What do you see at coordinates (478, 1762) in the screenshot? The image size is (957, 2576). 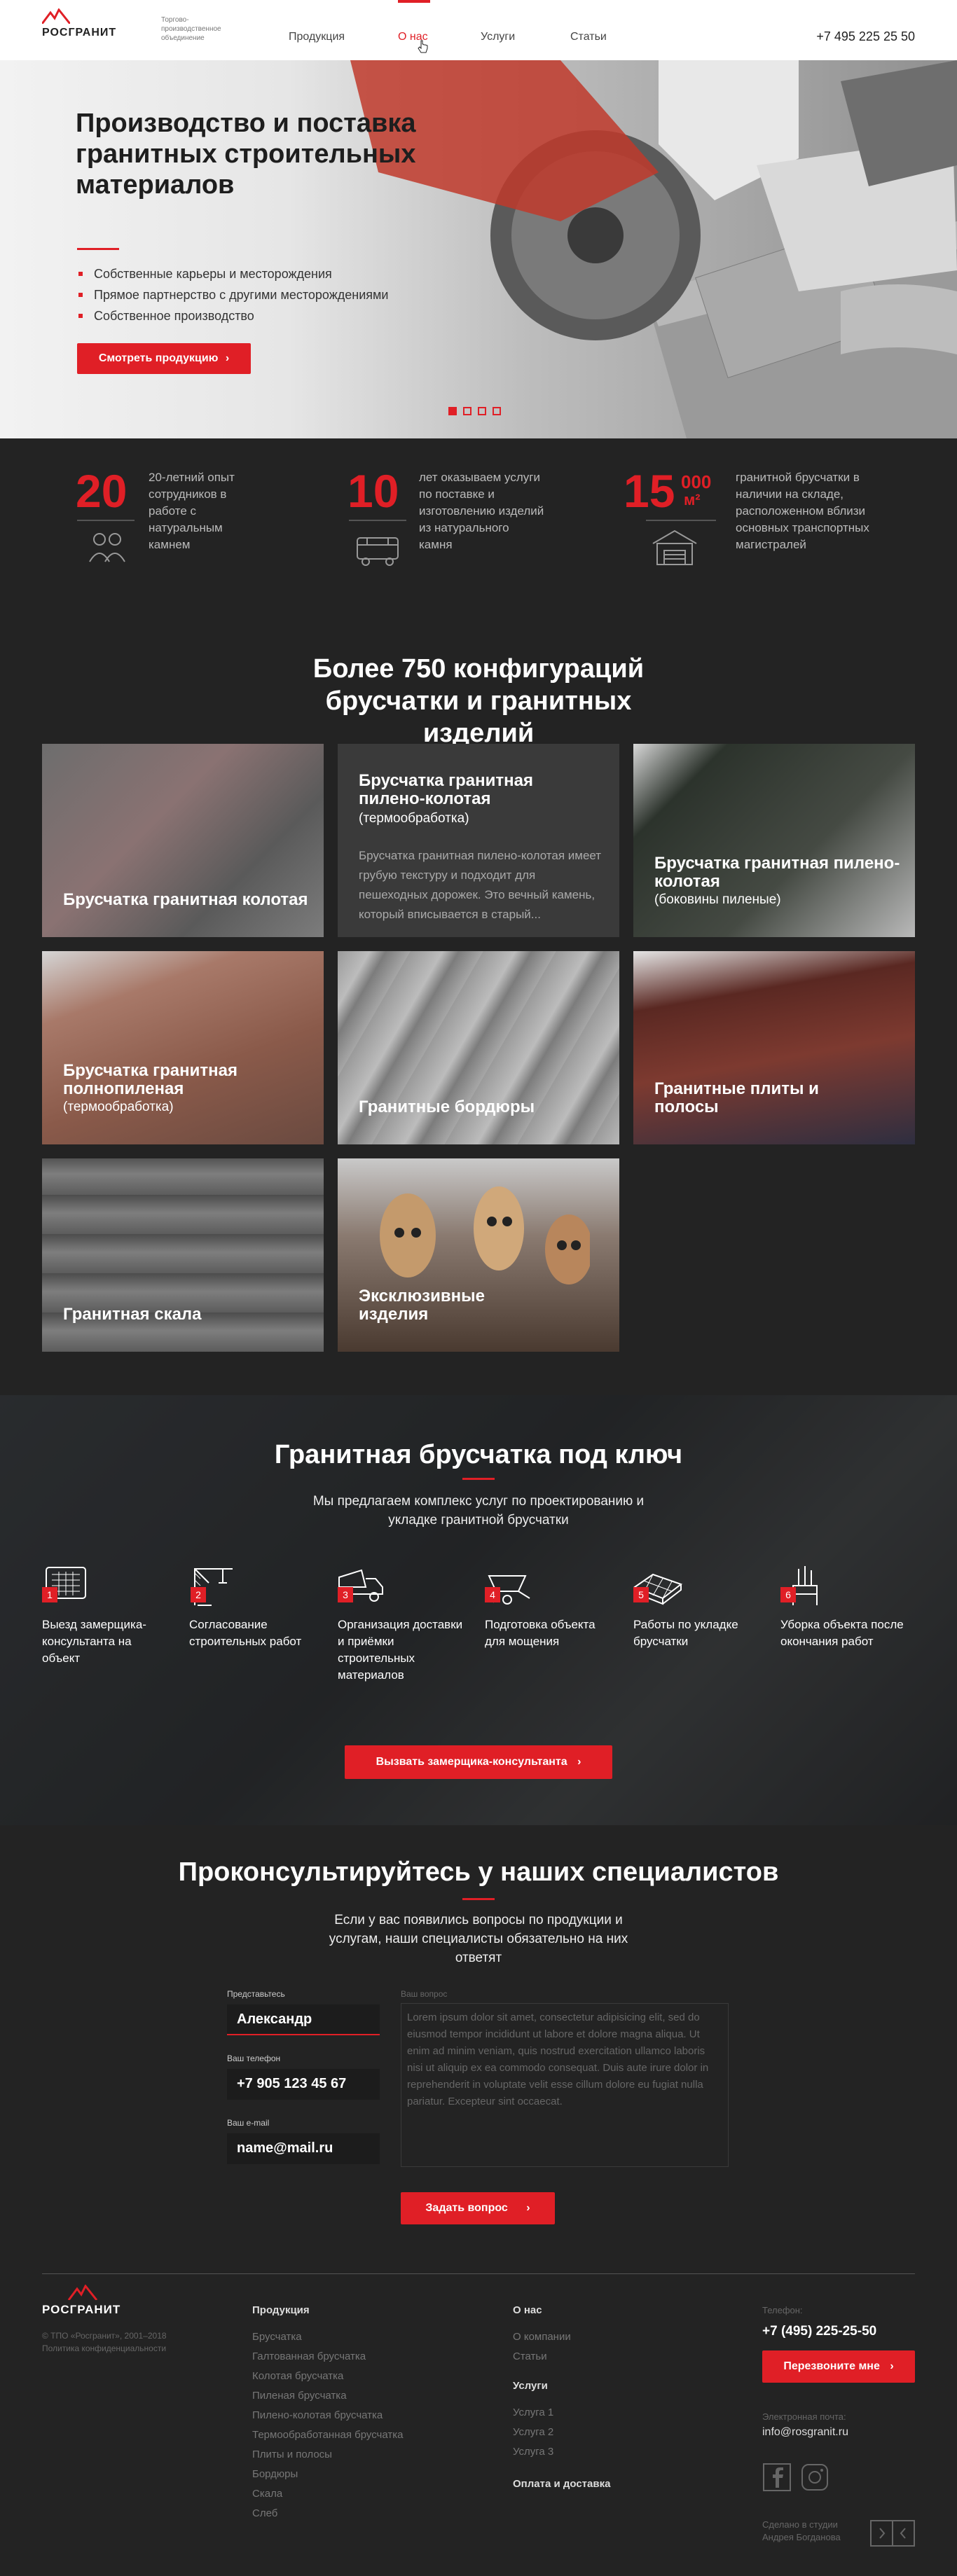 I see `call-surveyor-button: Вызвать замерщика-консультанта ›` at bounding box center [478, 1762].